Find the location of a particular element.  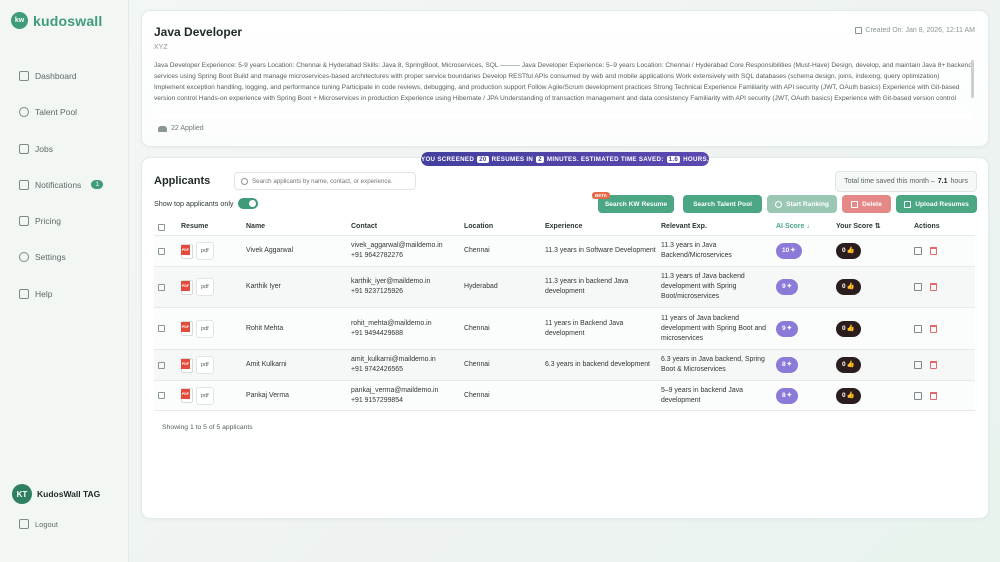

resume-label: pdf is located at coordinates (205, 365).